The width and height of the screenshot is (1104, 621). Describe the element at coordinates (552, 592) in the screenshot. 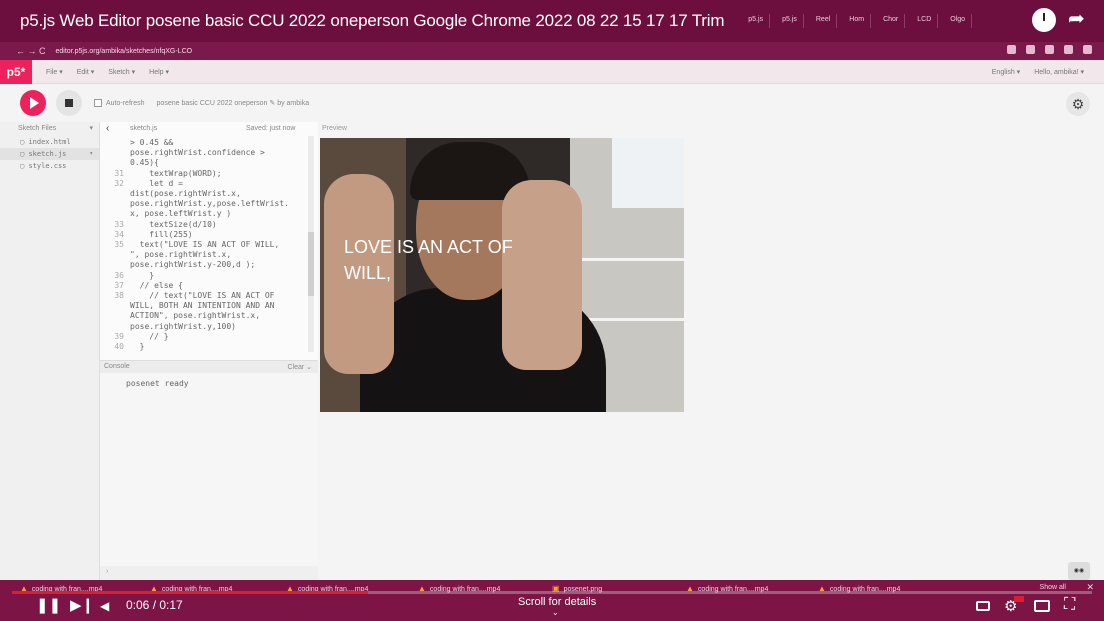

I see `video-progress-bar` at that location.